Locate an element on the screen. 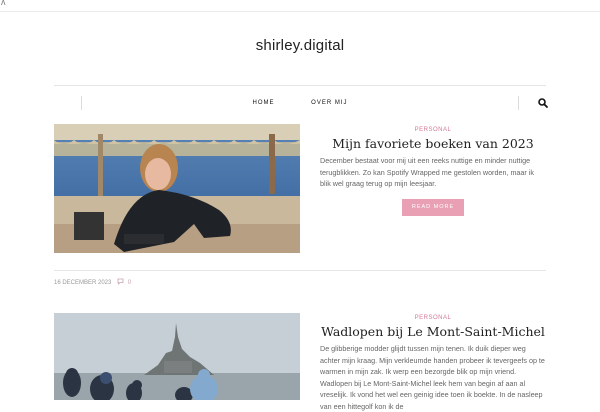 The height and width of the screenshot is (412, 600). menu-glyph-icon: ʌ is located at coordinates (3, 3).